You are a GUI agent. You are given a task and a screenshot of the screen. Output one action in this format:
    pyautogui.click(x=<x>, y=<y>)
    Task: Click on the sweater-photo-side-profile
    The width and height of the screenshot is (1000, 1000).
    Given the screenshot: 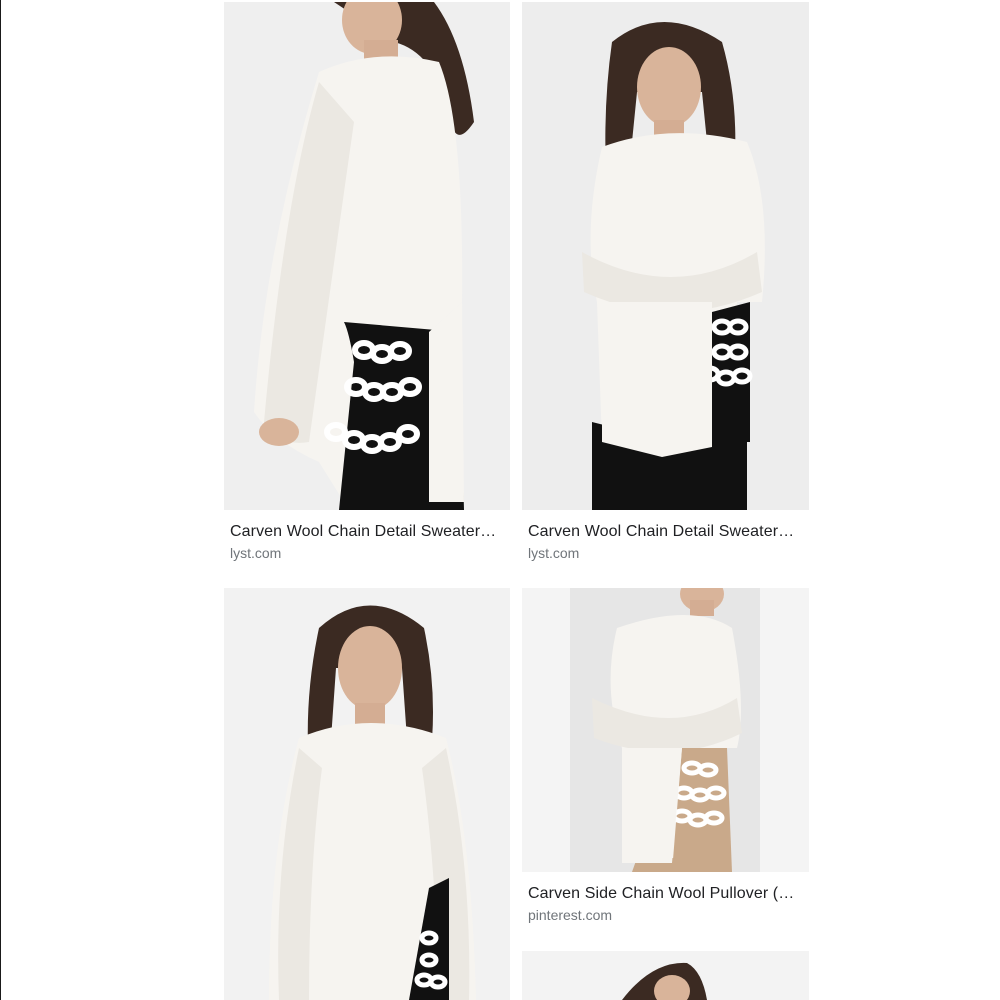 What is the action you would take?
    pyautogui.click(x=367, y=256)
    